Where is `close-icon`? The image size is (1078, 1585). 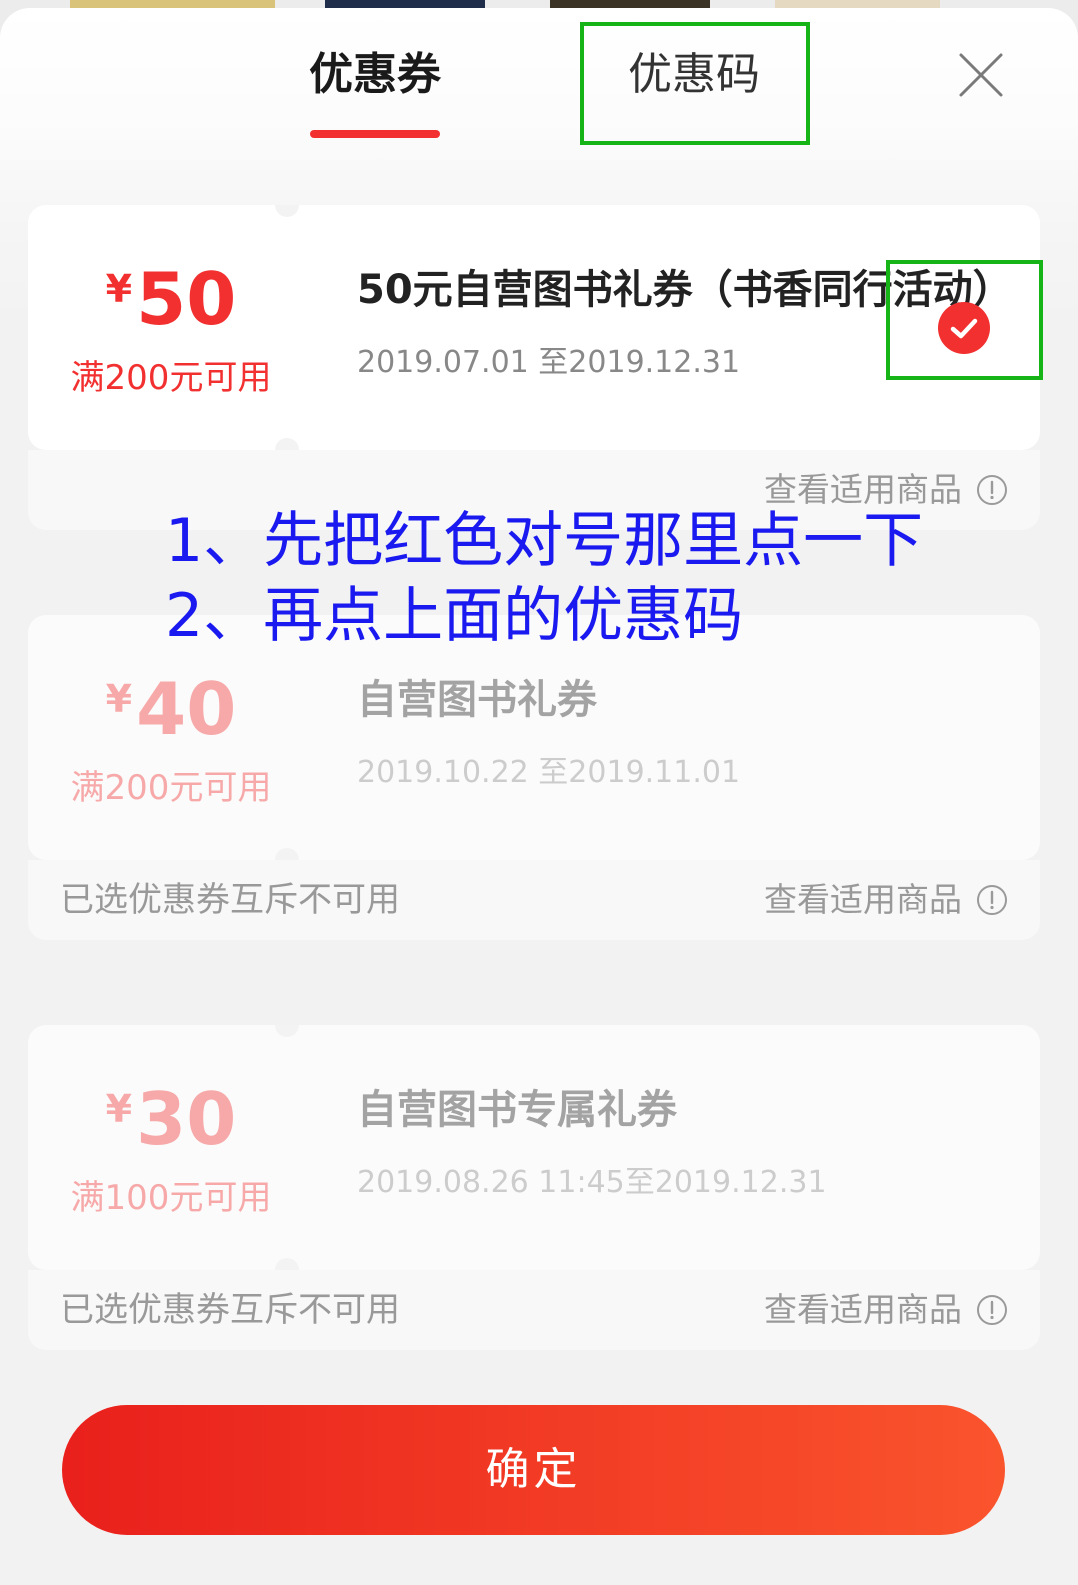
close-icon is located at coordinates (981, 75).